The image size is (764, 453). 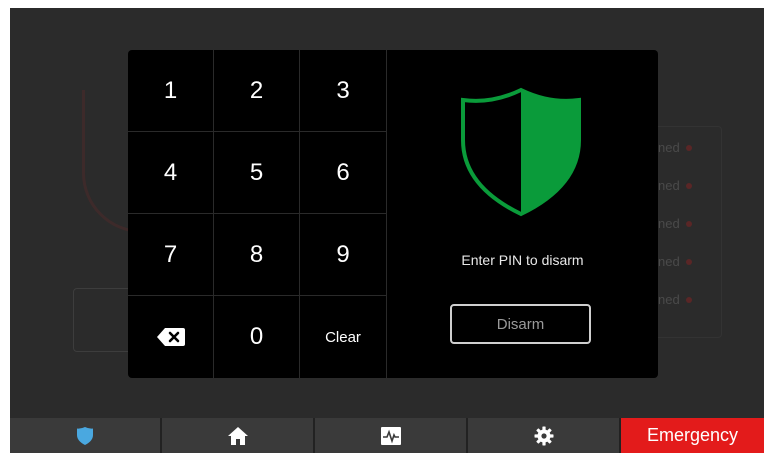 I want to click on key-4: 4, so click(x=171, y=173).